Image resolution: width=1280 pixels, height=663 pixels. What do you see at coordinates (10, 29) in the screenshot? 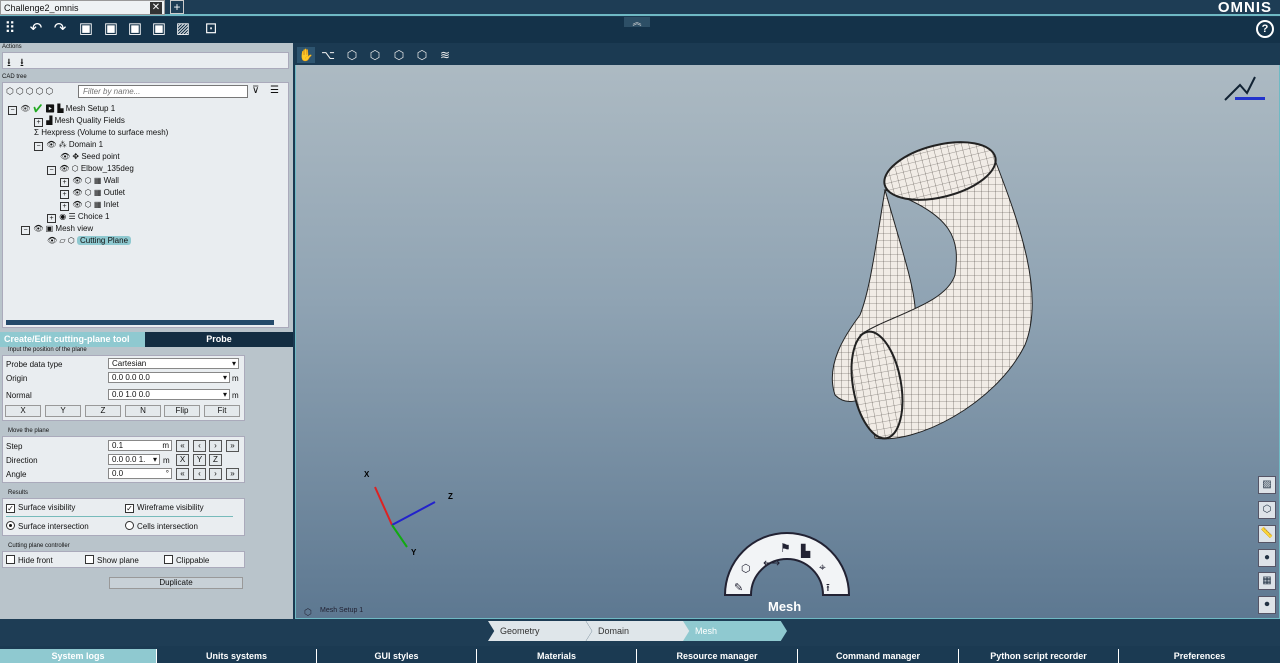
I see `grid-icon: ⠿` at bounding box center [10, 29].